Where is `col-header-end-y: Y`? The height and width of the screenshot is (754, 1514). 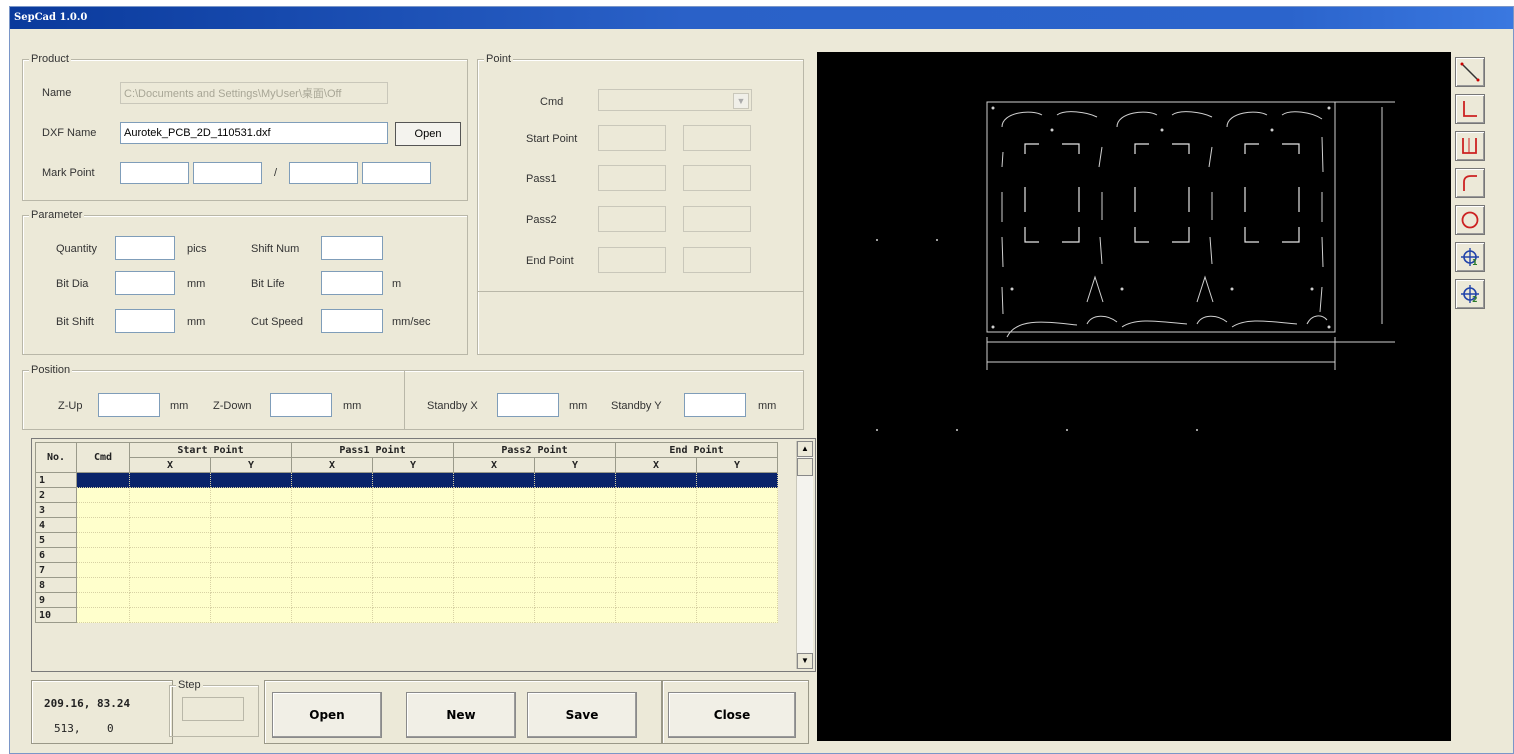 col-header-end-y: Y is located at coordinates (737, 465).